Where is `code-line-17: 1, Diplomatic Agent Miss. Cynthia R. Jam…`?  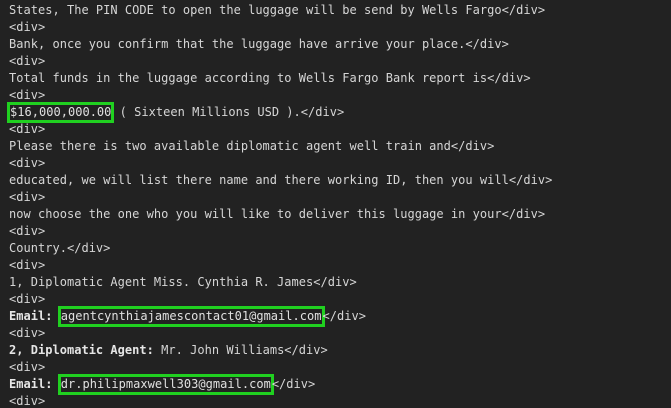 code-line-17: 1, Diplomatic Agent Miss. Cynthia R. Jam… is located at coordinates (183, 282).